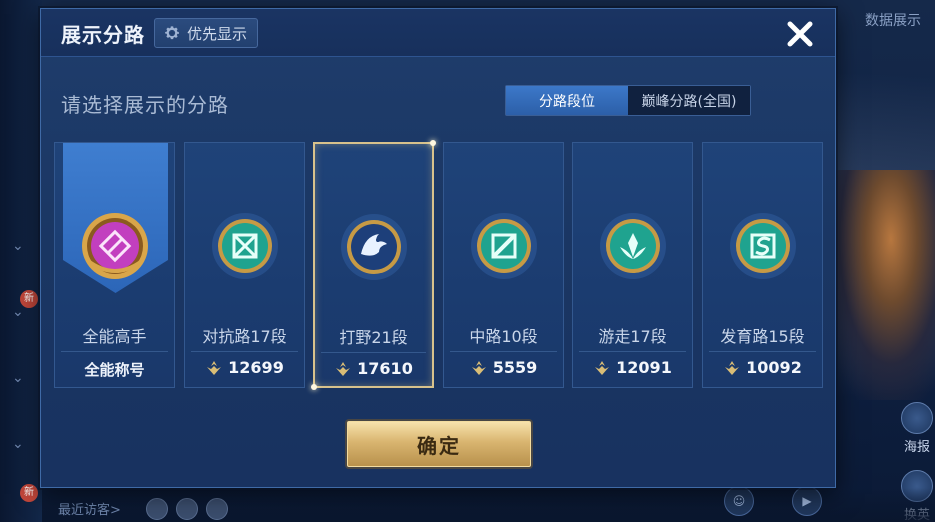 This screenshot has height=522, width=935. I want to click on poster-label: 海报, so click(916, 447).